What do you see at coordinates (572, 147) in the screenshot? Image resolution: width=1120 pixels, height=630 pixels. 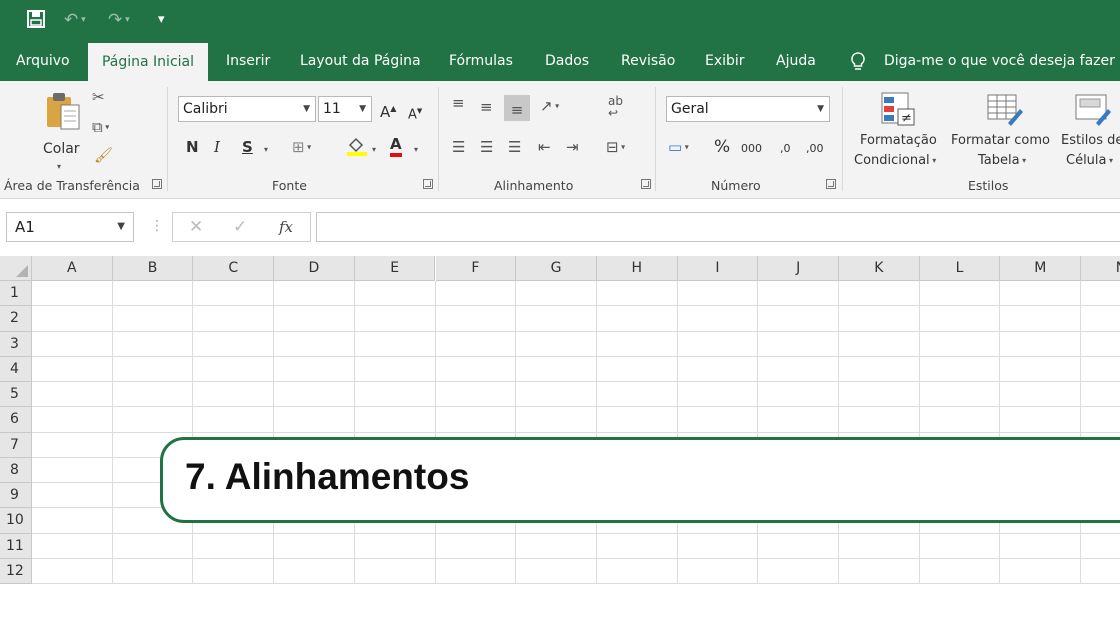 I see `increase-indent-icon: ⇥` at bounding box center [572, 147].